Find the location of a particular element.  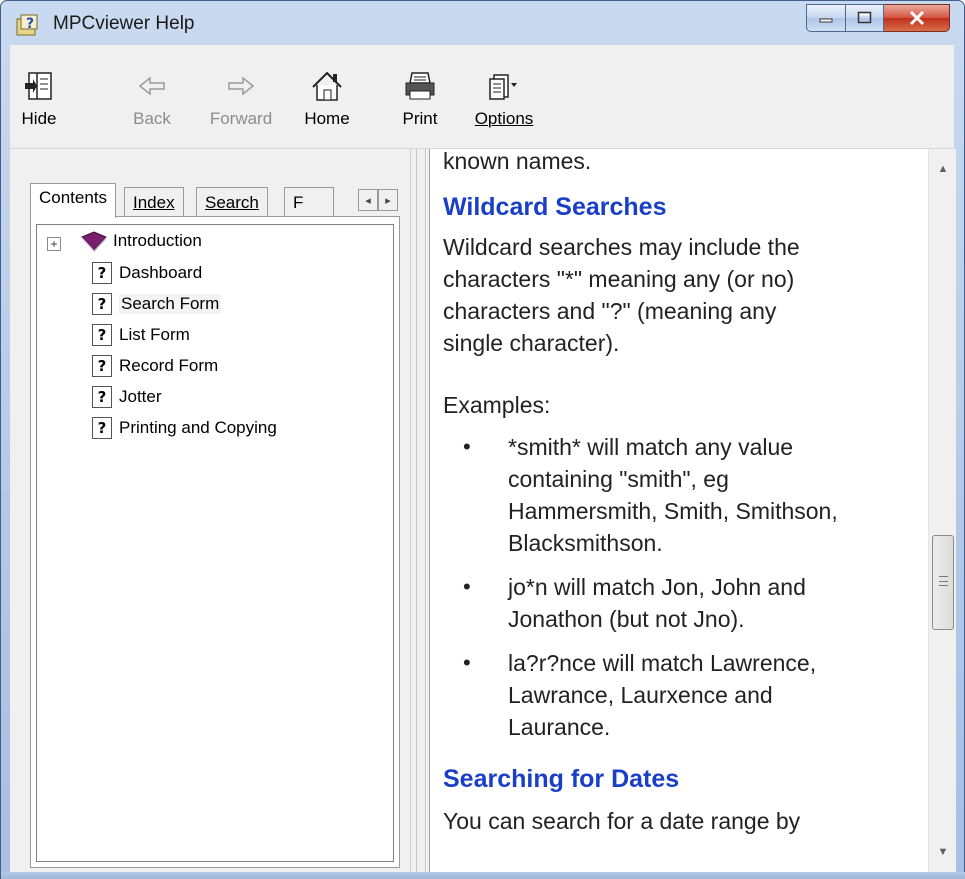

tab-search: Search is located at coordinates (232, 202).